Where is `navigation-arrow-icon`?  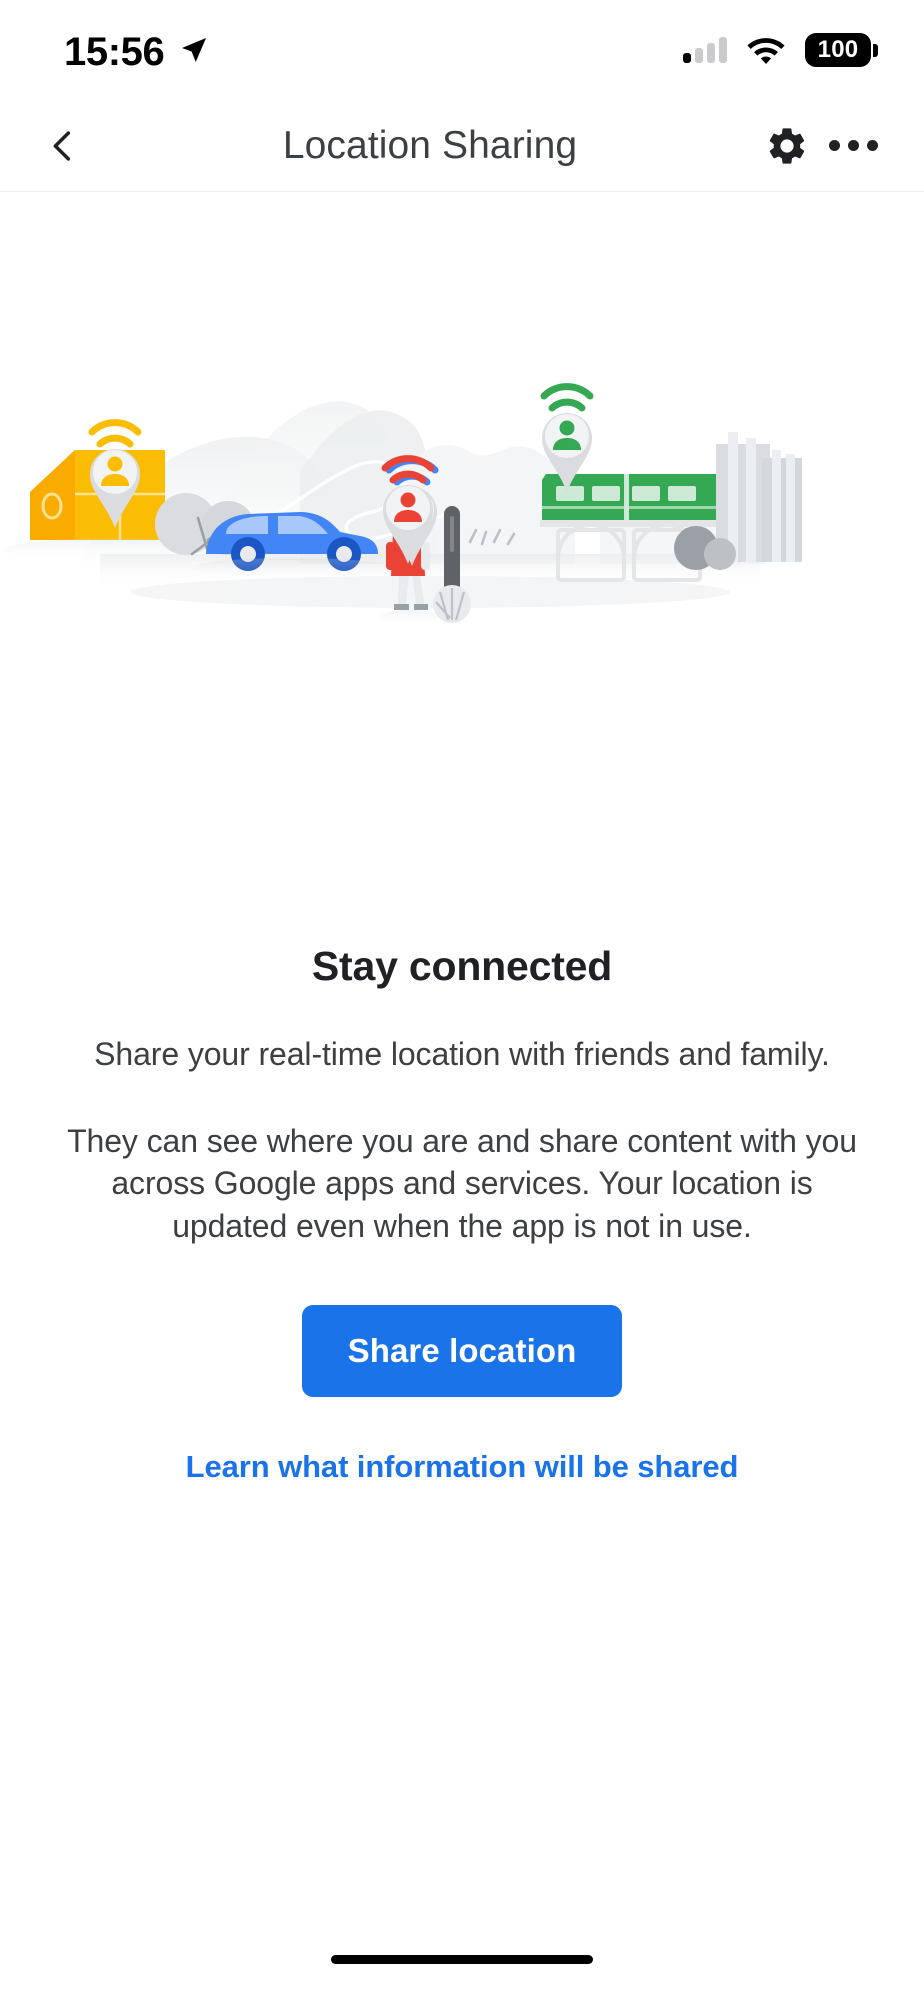
navigation-arrow-icon is located at coordinates (194, 50).